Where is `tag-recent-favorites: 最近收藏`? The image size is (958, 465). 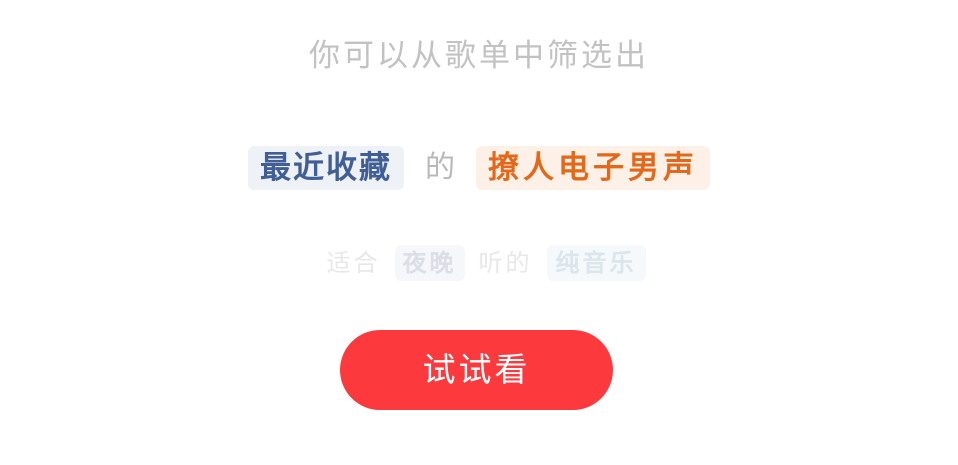 tag-recent-favorites: 最近收藏 is located at coordinates (326, 168).